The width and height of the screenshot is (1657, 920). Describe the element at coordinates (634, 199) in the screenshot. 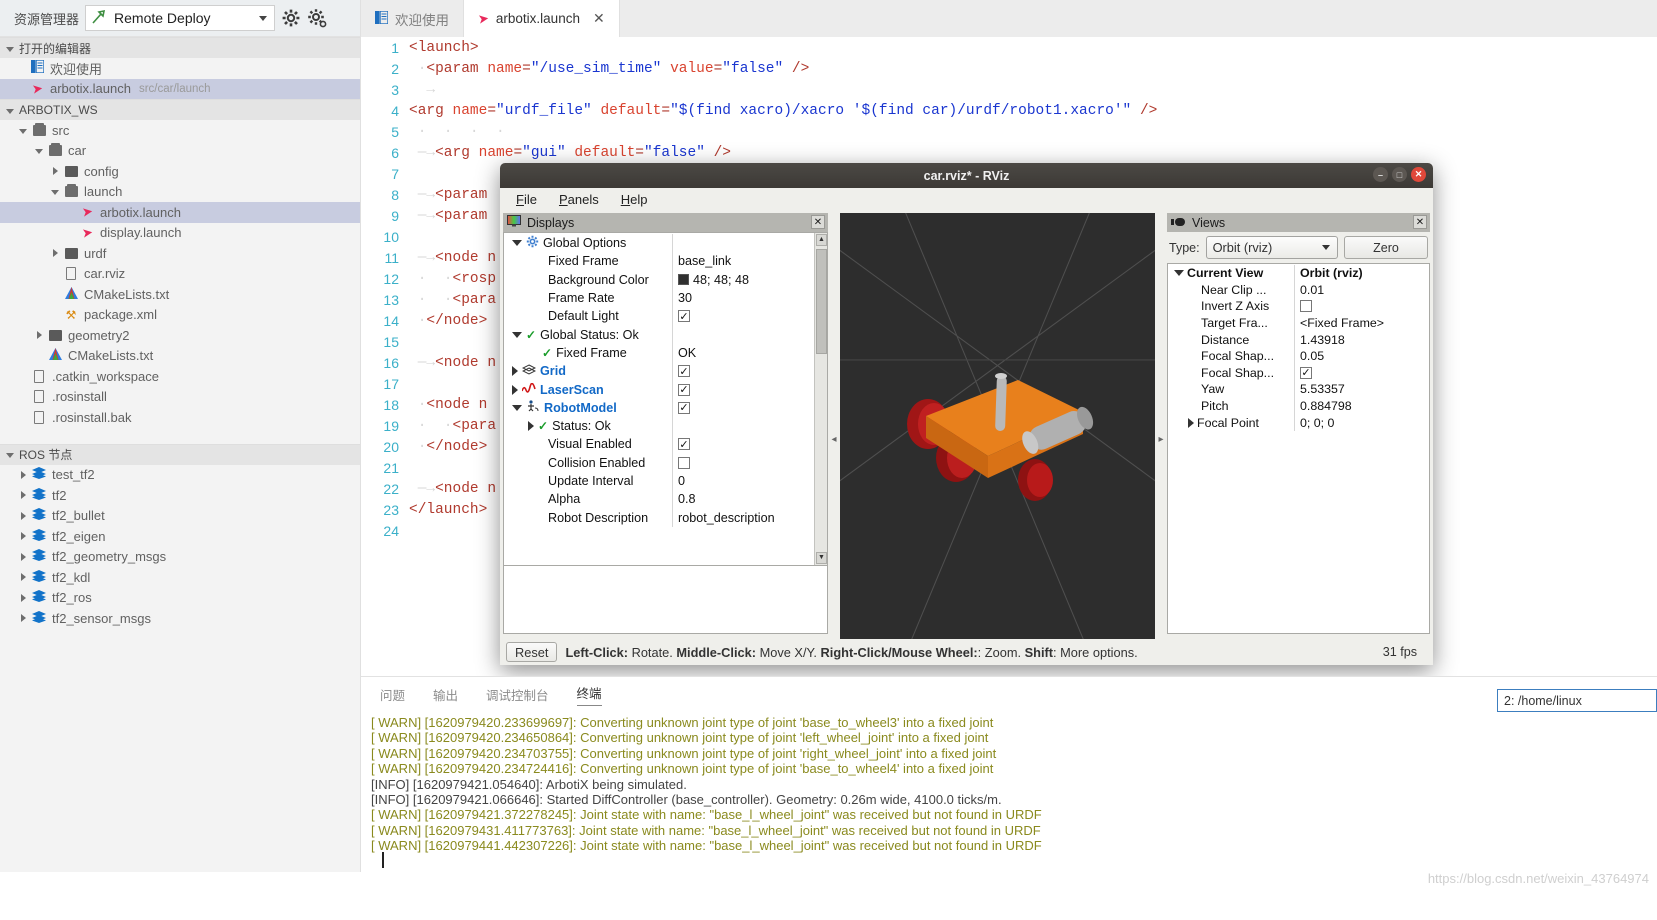

I see `menu-item-help: Help` at that location.